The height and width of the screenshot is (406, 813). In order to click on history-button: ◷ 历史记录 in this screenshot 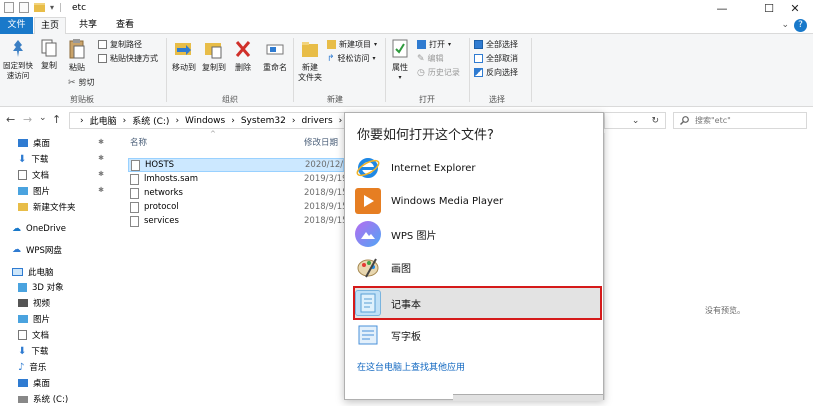, I will do `click(438, 72)`.